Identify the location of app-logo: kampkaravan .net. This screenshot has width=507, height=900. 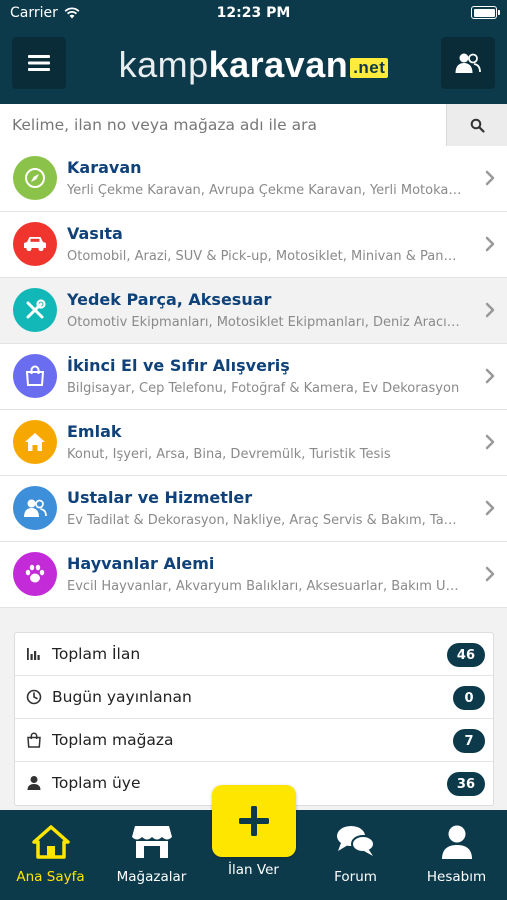
(253, 65).